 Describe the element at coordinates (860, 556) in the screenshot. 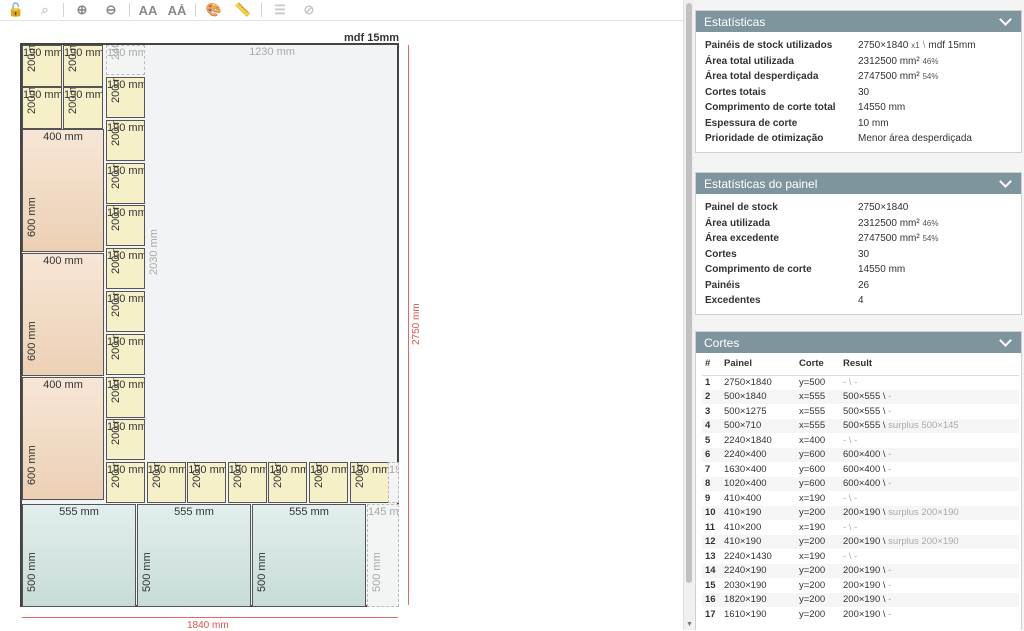

I see `table-row: 13 2240×1430 x=190 - \ -` at that location.